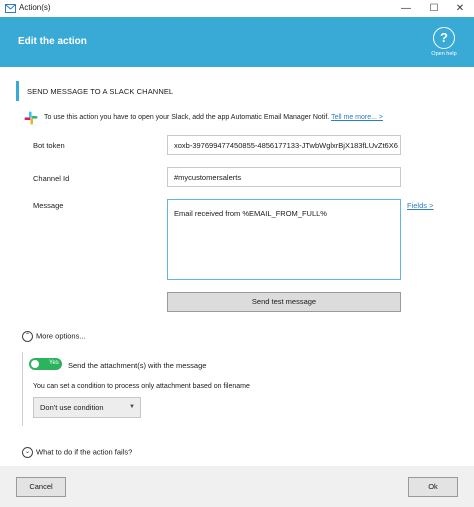  What do you see at coordinates (27, 336) in the screenshot?
I see `chevron-up-icon: ⌃` at bounding box center [27, 336].